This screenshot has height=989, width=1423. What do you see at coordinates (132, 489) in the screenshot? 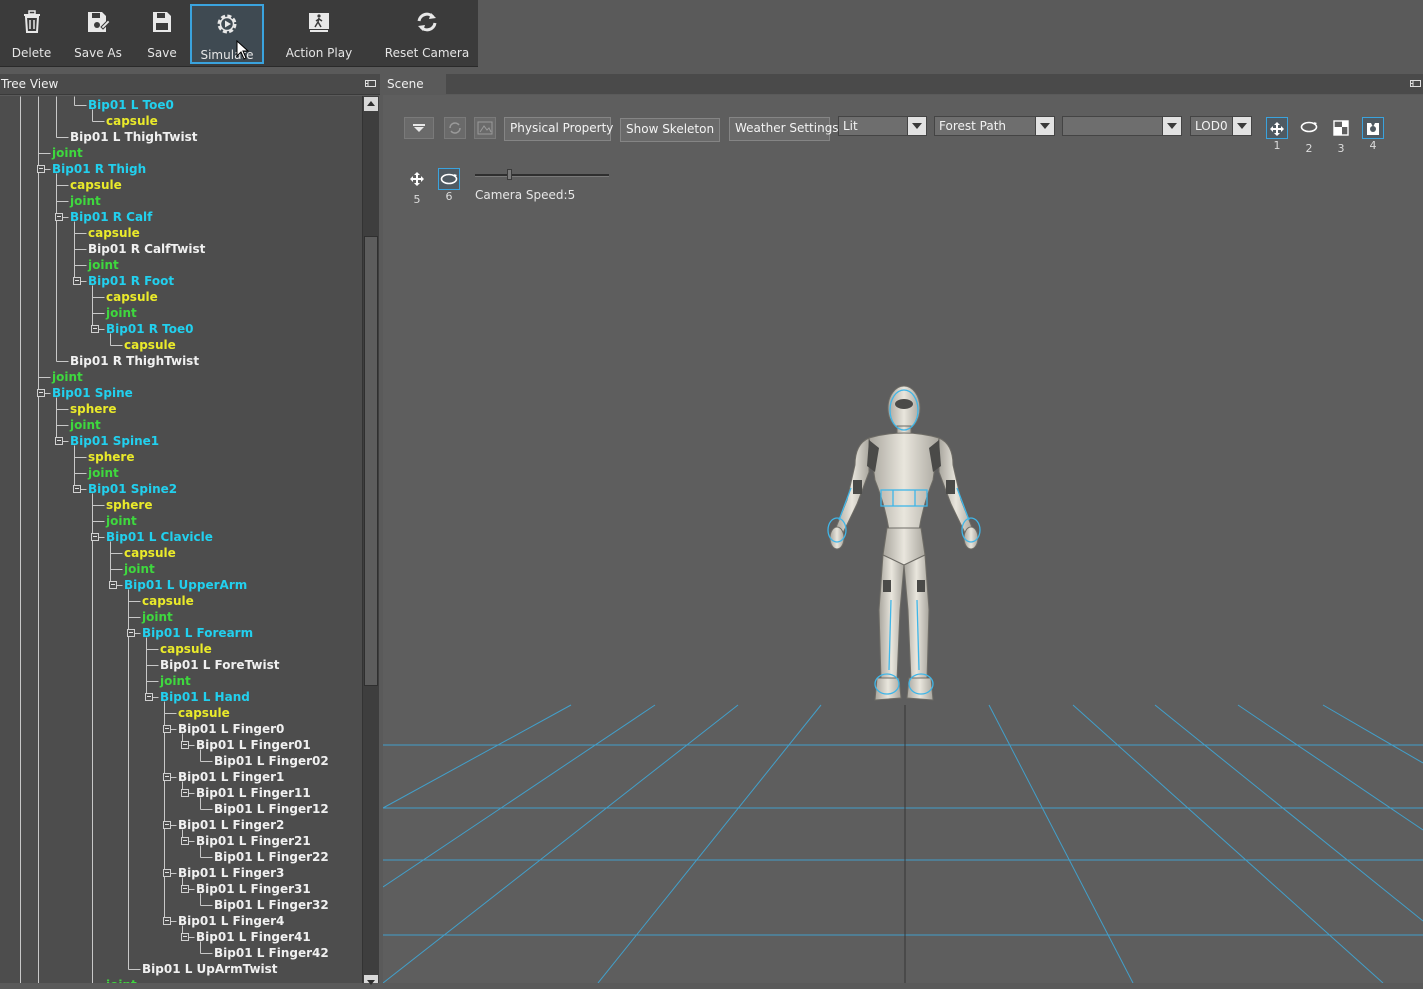
I see `tree-node-bone: Bip01 Spine2` at bounding box center [132, 489].